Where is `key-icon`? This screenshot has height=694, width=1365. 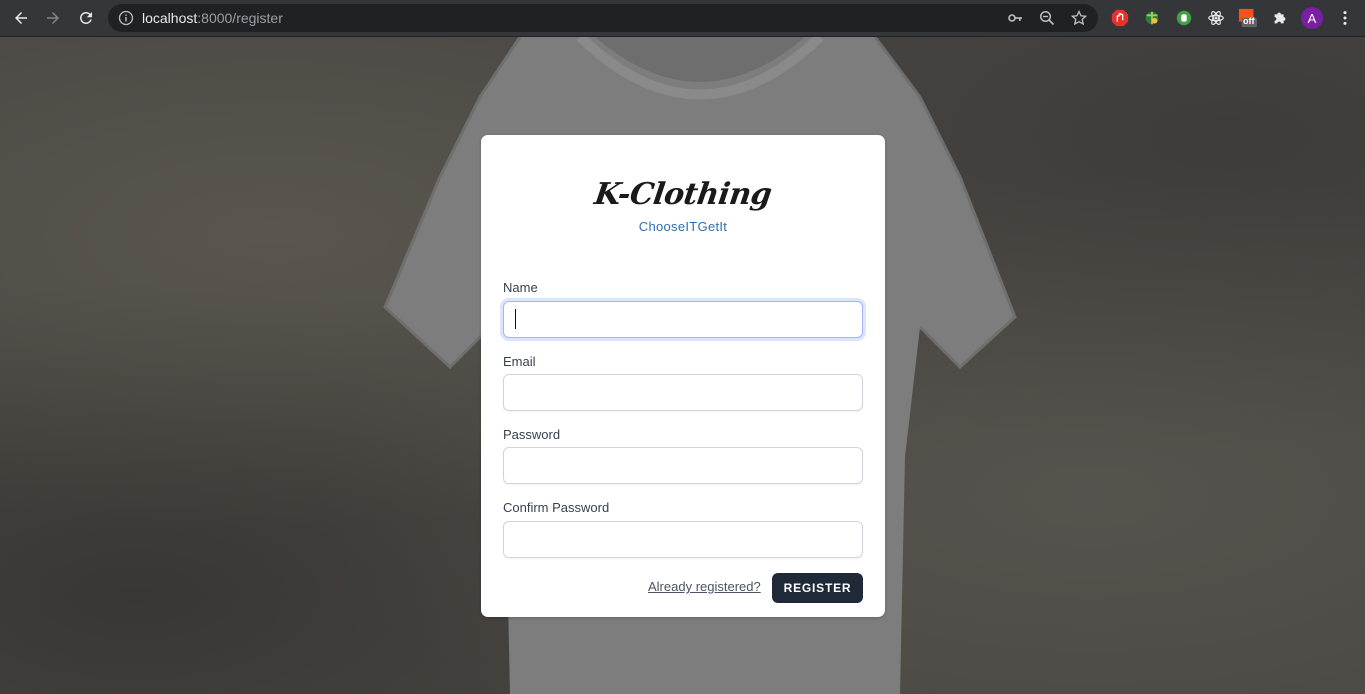 key-icon is located at coordinates (1015, 18).